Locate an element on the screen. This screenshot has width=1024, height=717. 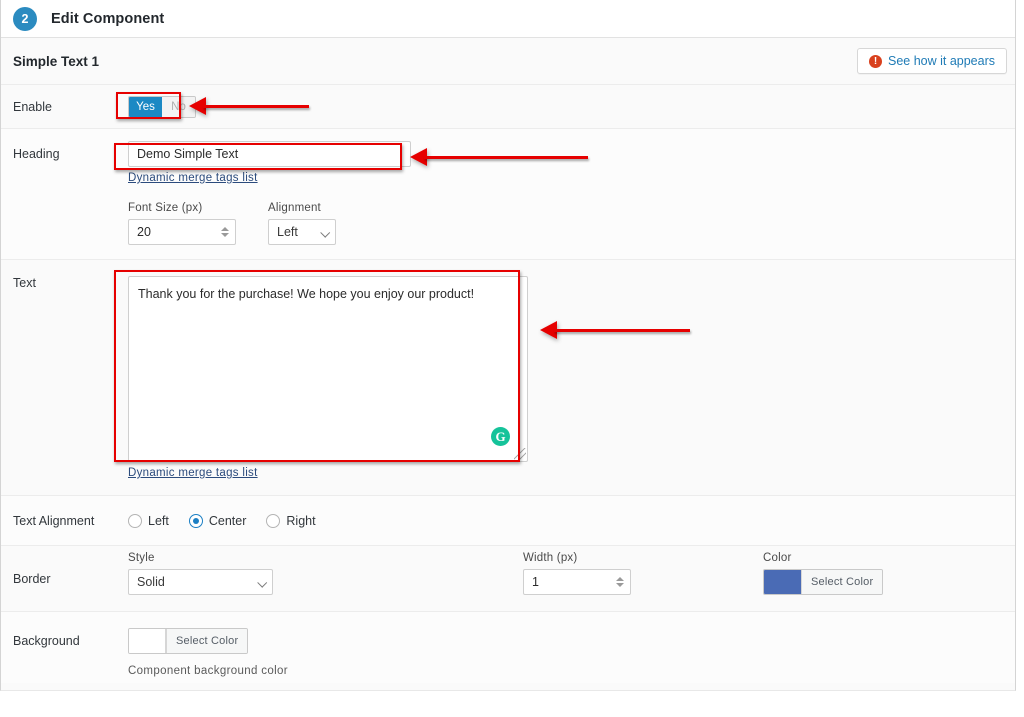
text-merge-tags-link: Dynamic merge tags list is located at coordinates (193, 473).